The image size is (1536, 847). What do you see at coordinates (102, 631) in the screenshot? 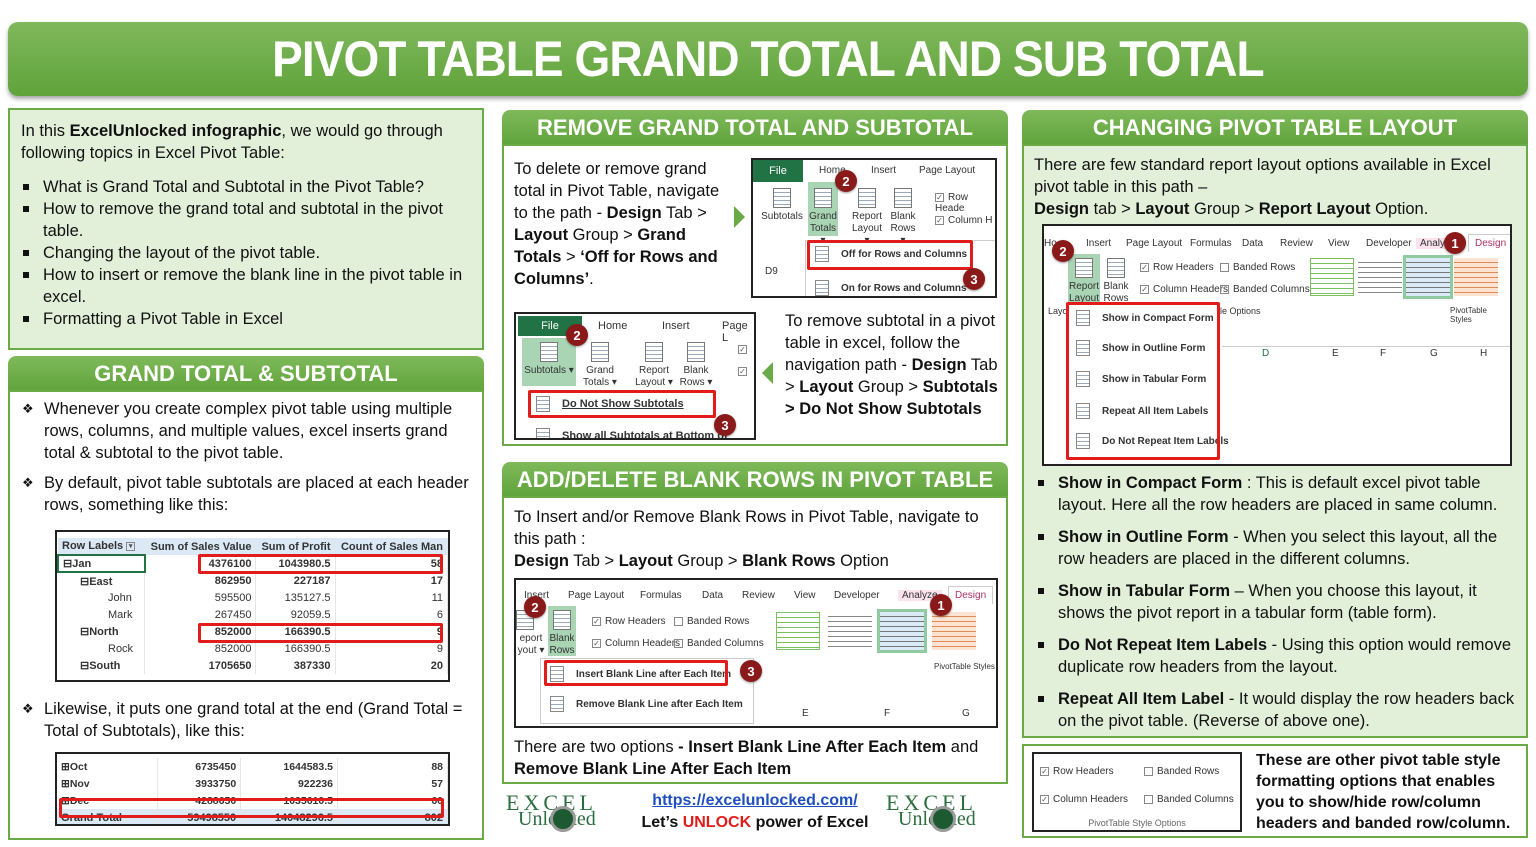
I see `row-label-cell: ⊟North` at bounding box center [102, 631].